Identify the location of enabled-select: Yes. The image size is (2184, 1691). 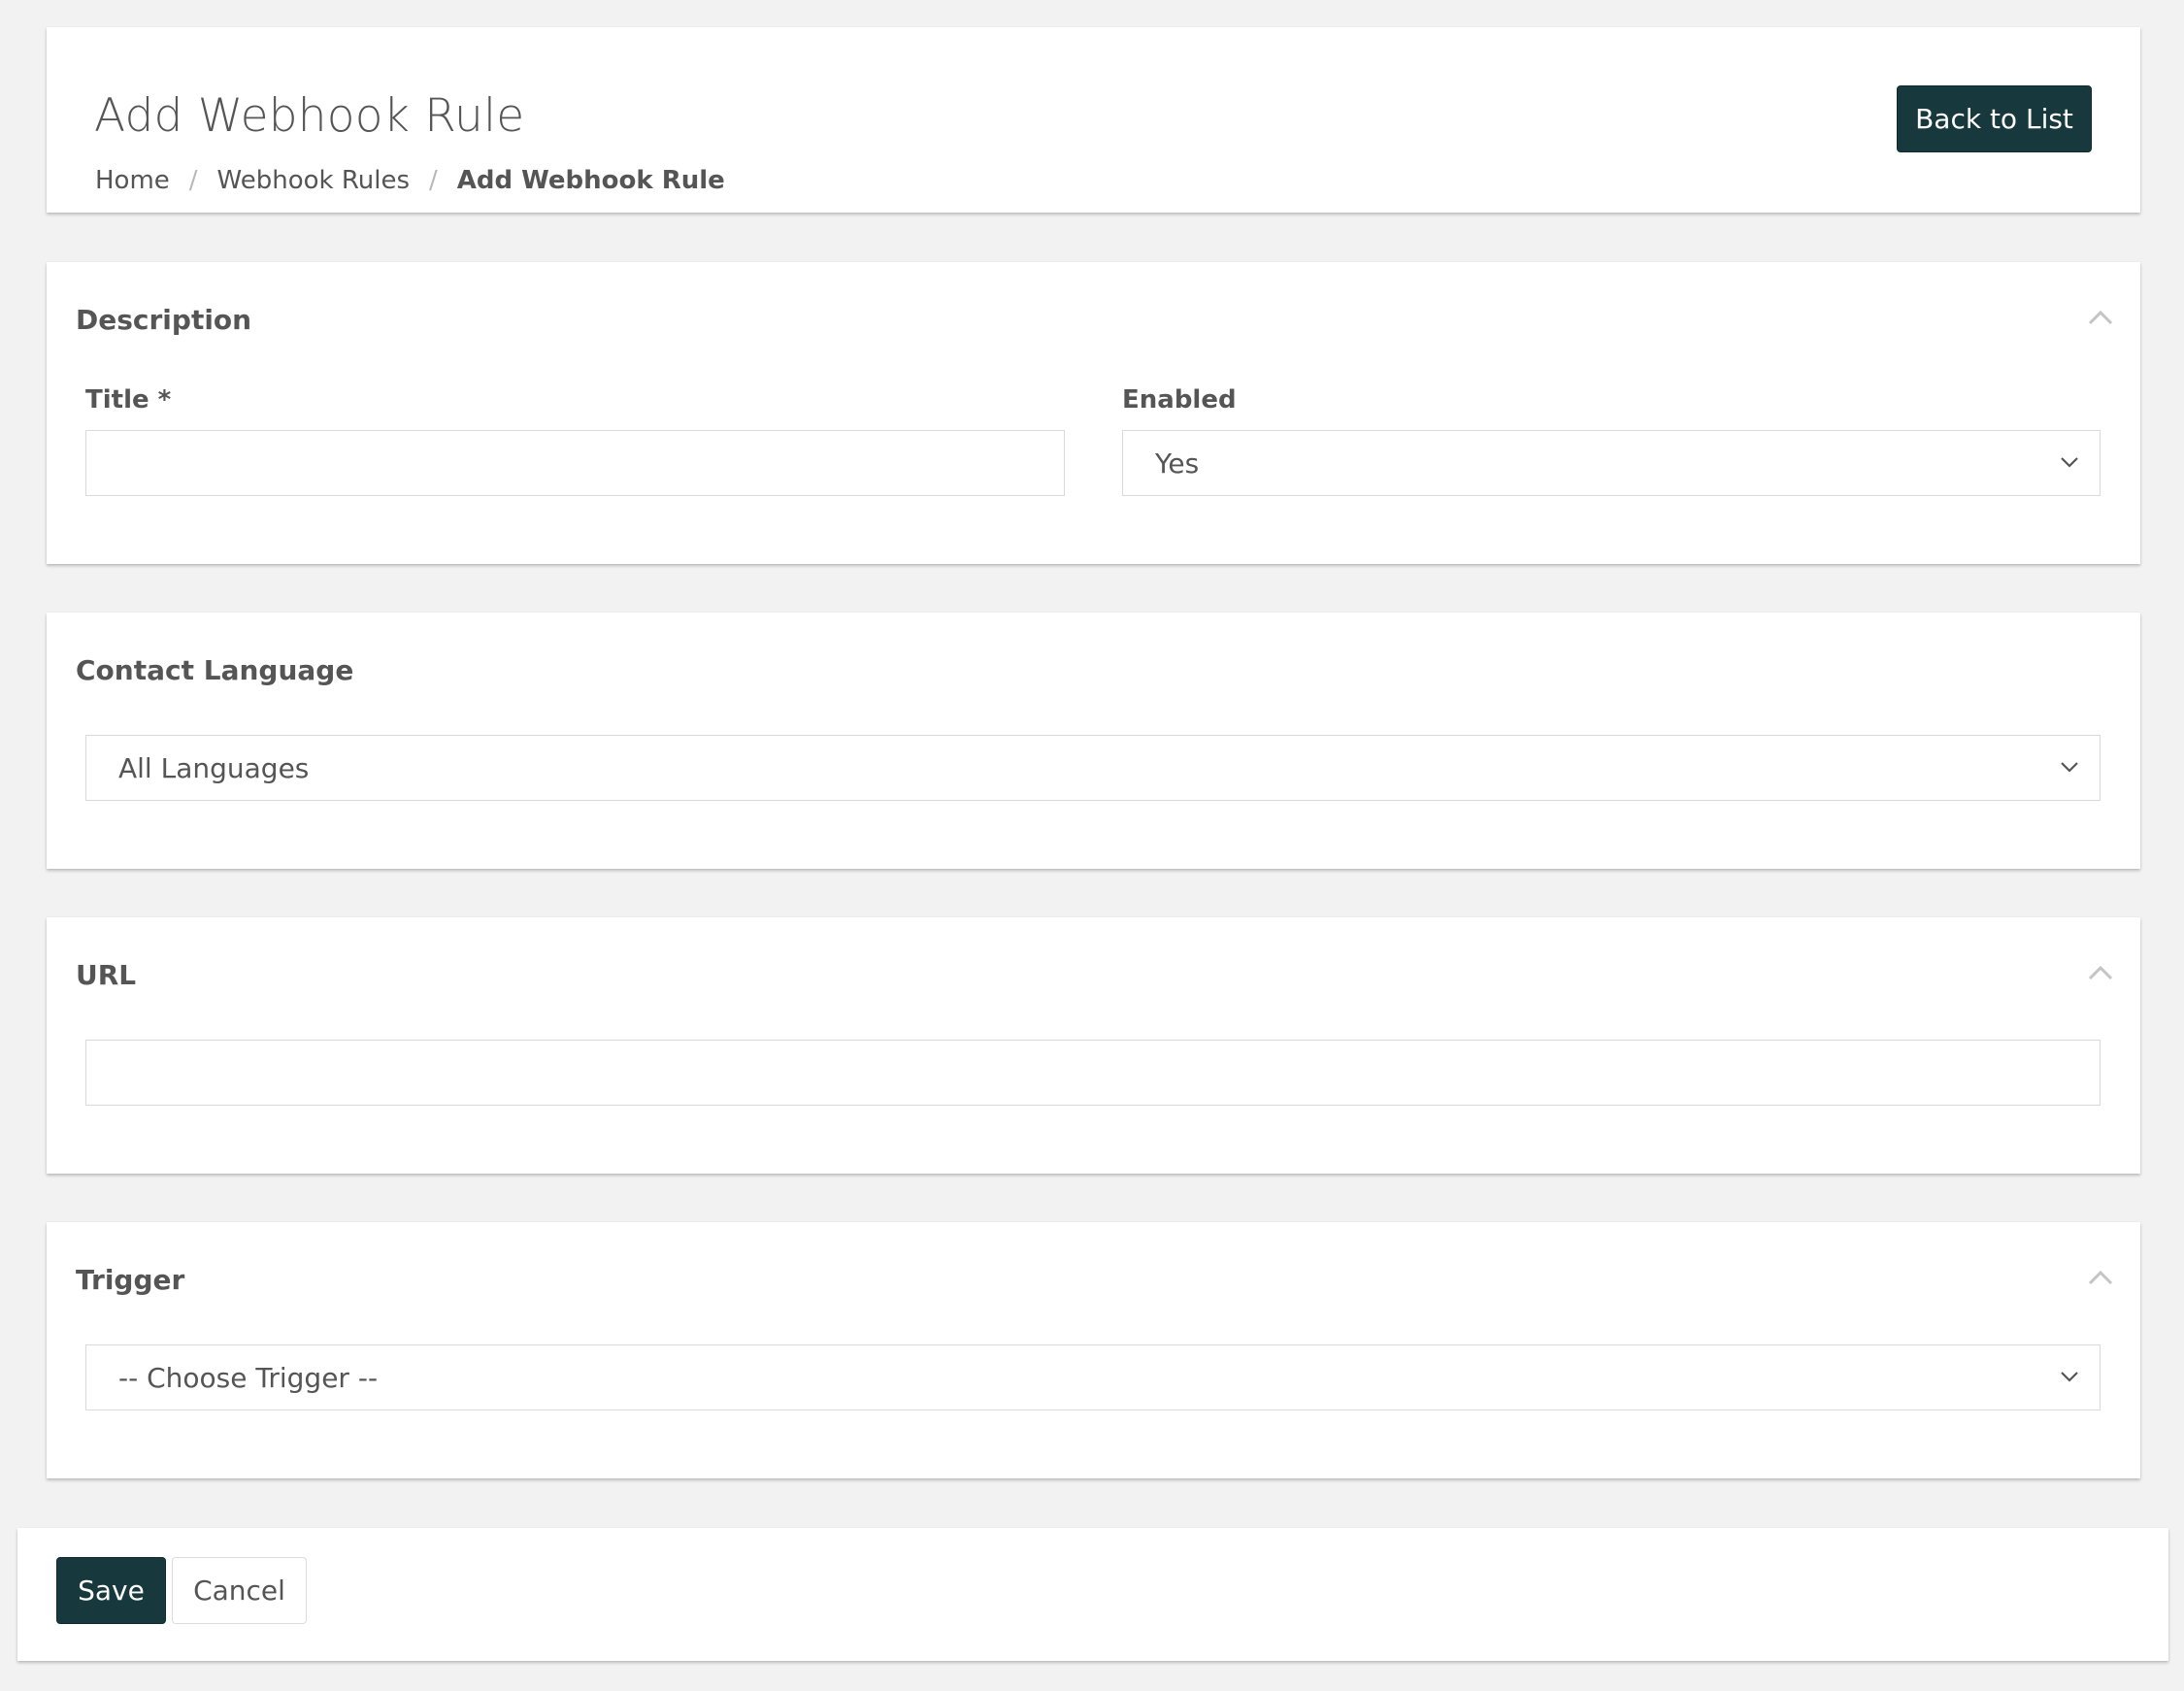
(1611, 463).